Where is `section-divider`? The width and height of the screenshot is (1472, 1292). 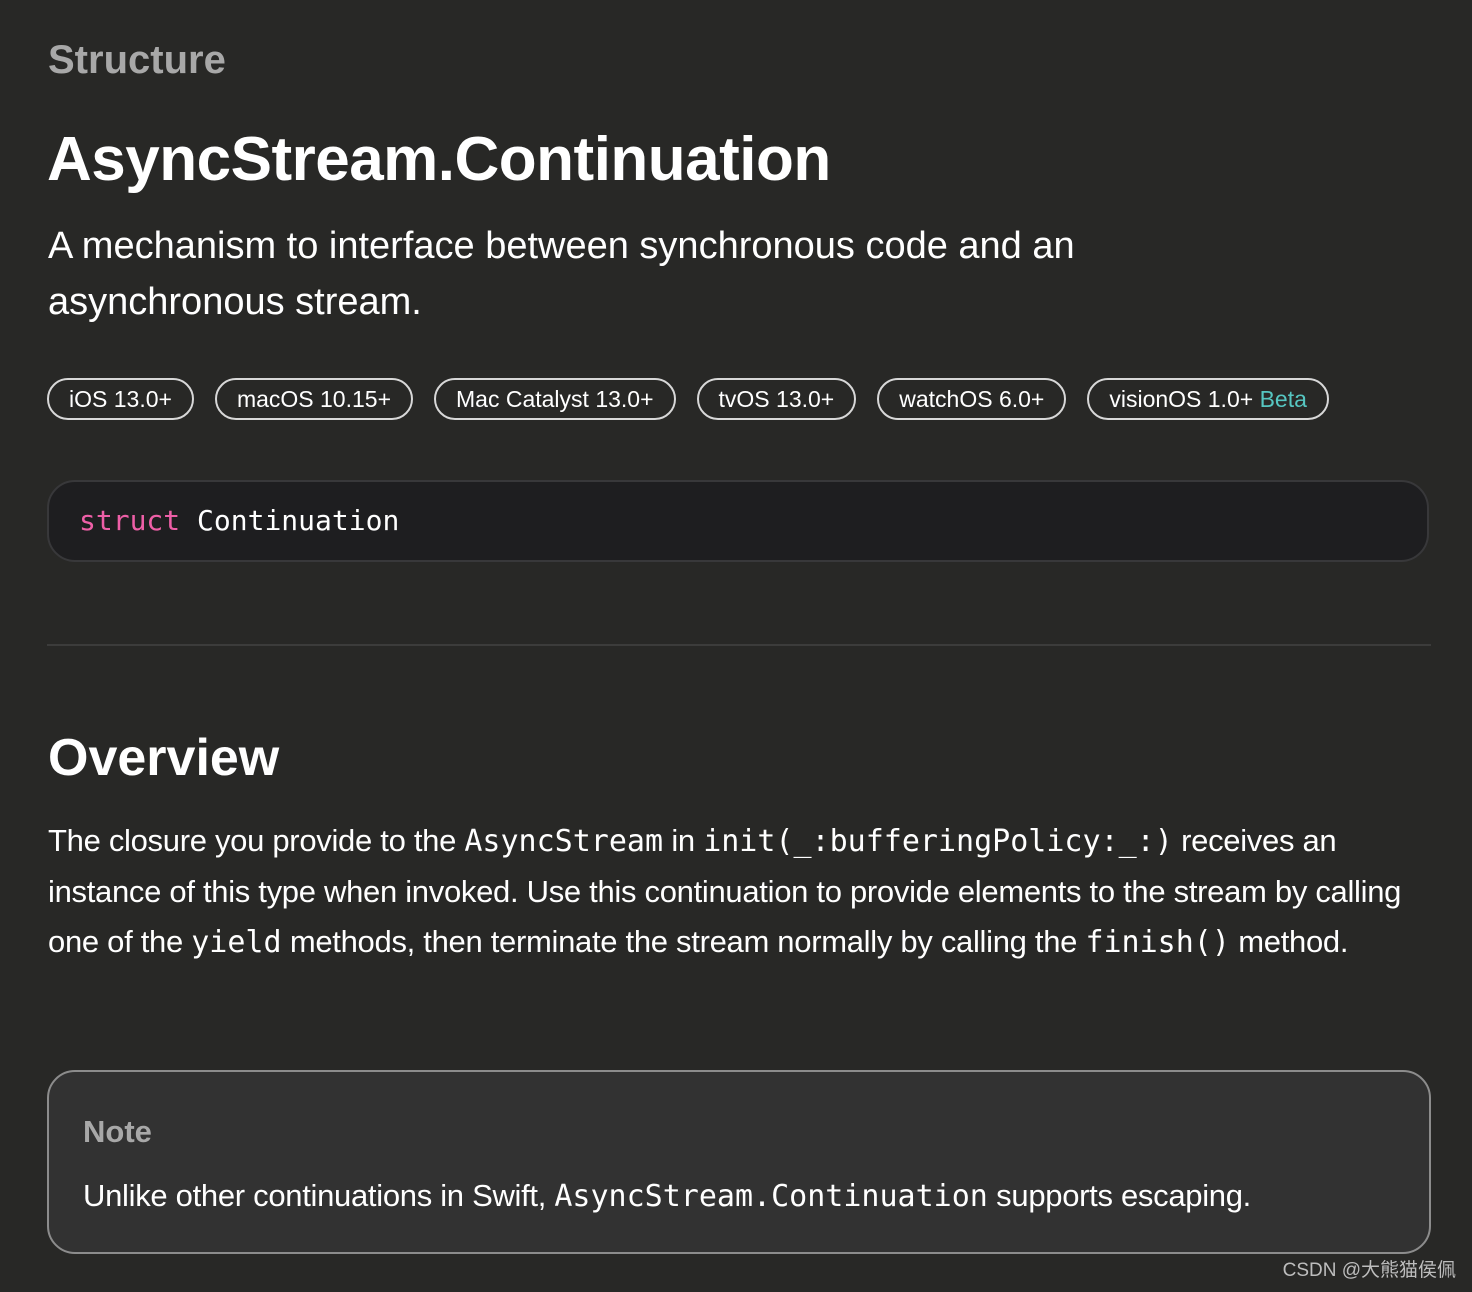
section-divider is located at coordinates (739, 645).